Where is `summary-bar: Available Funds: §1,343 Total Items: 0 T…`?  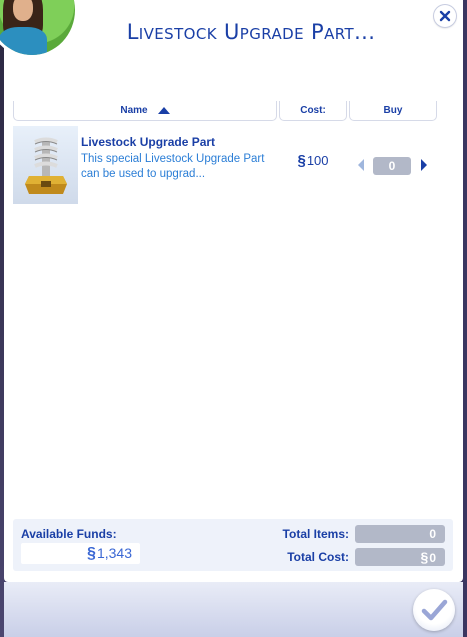
summary-bar: Available Funds: §1,343 Total Items: 0 T… is located at coordinates (233, 545).